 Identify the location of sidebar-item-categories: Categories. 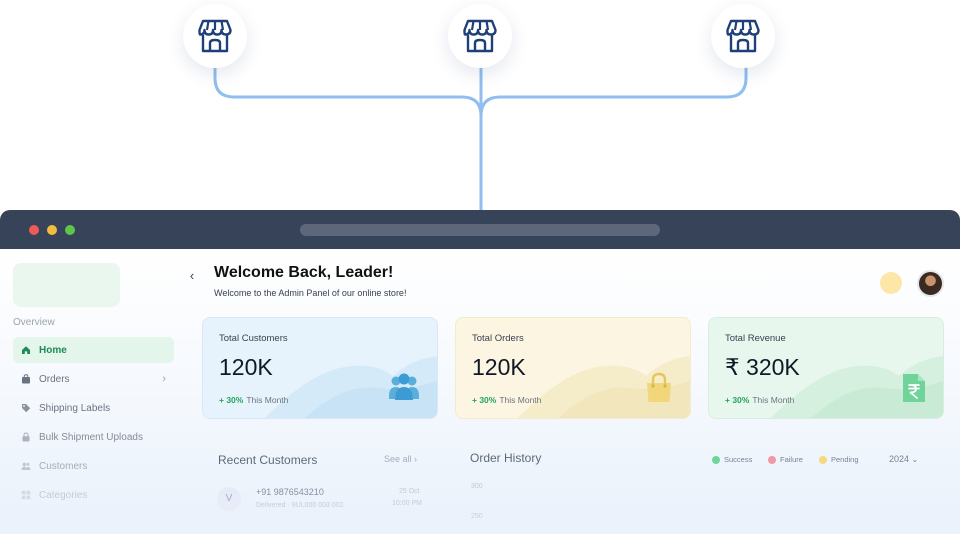
(93, 495).